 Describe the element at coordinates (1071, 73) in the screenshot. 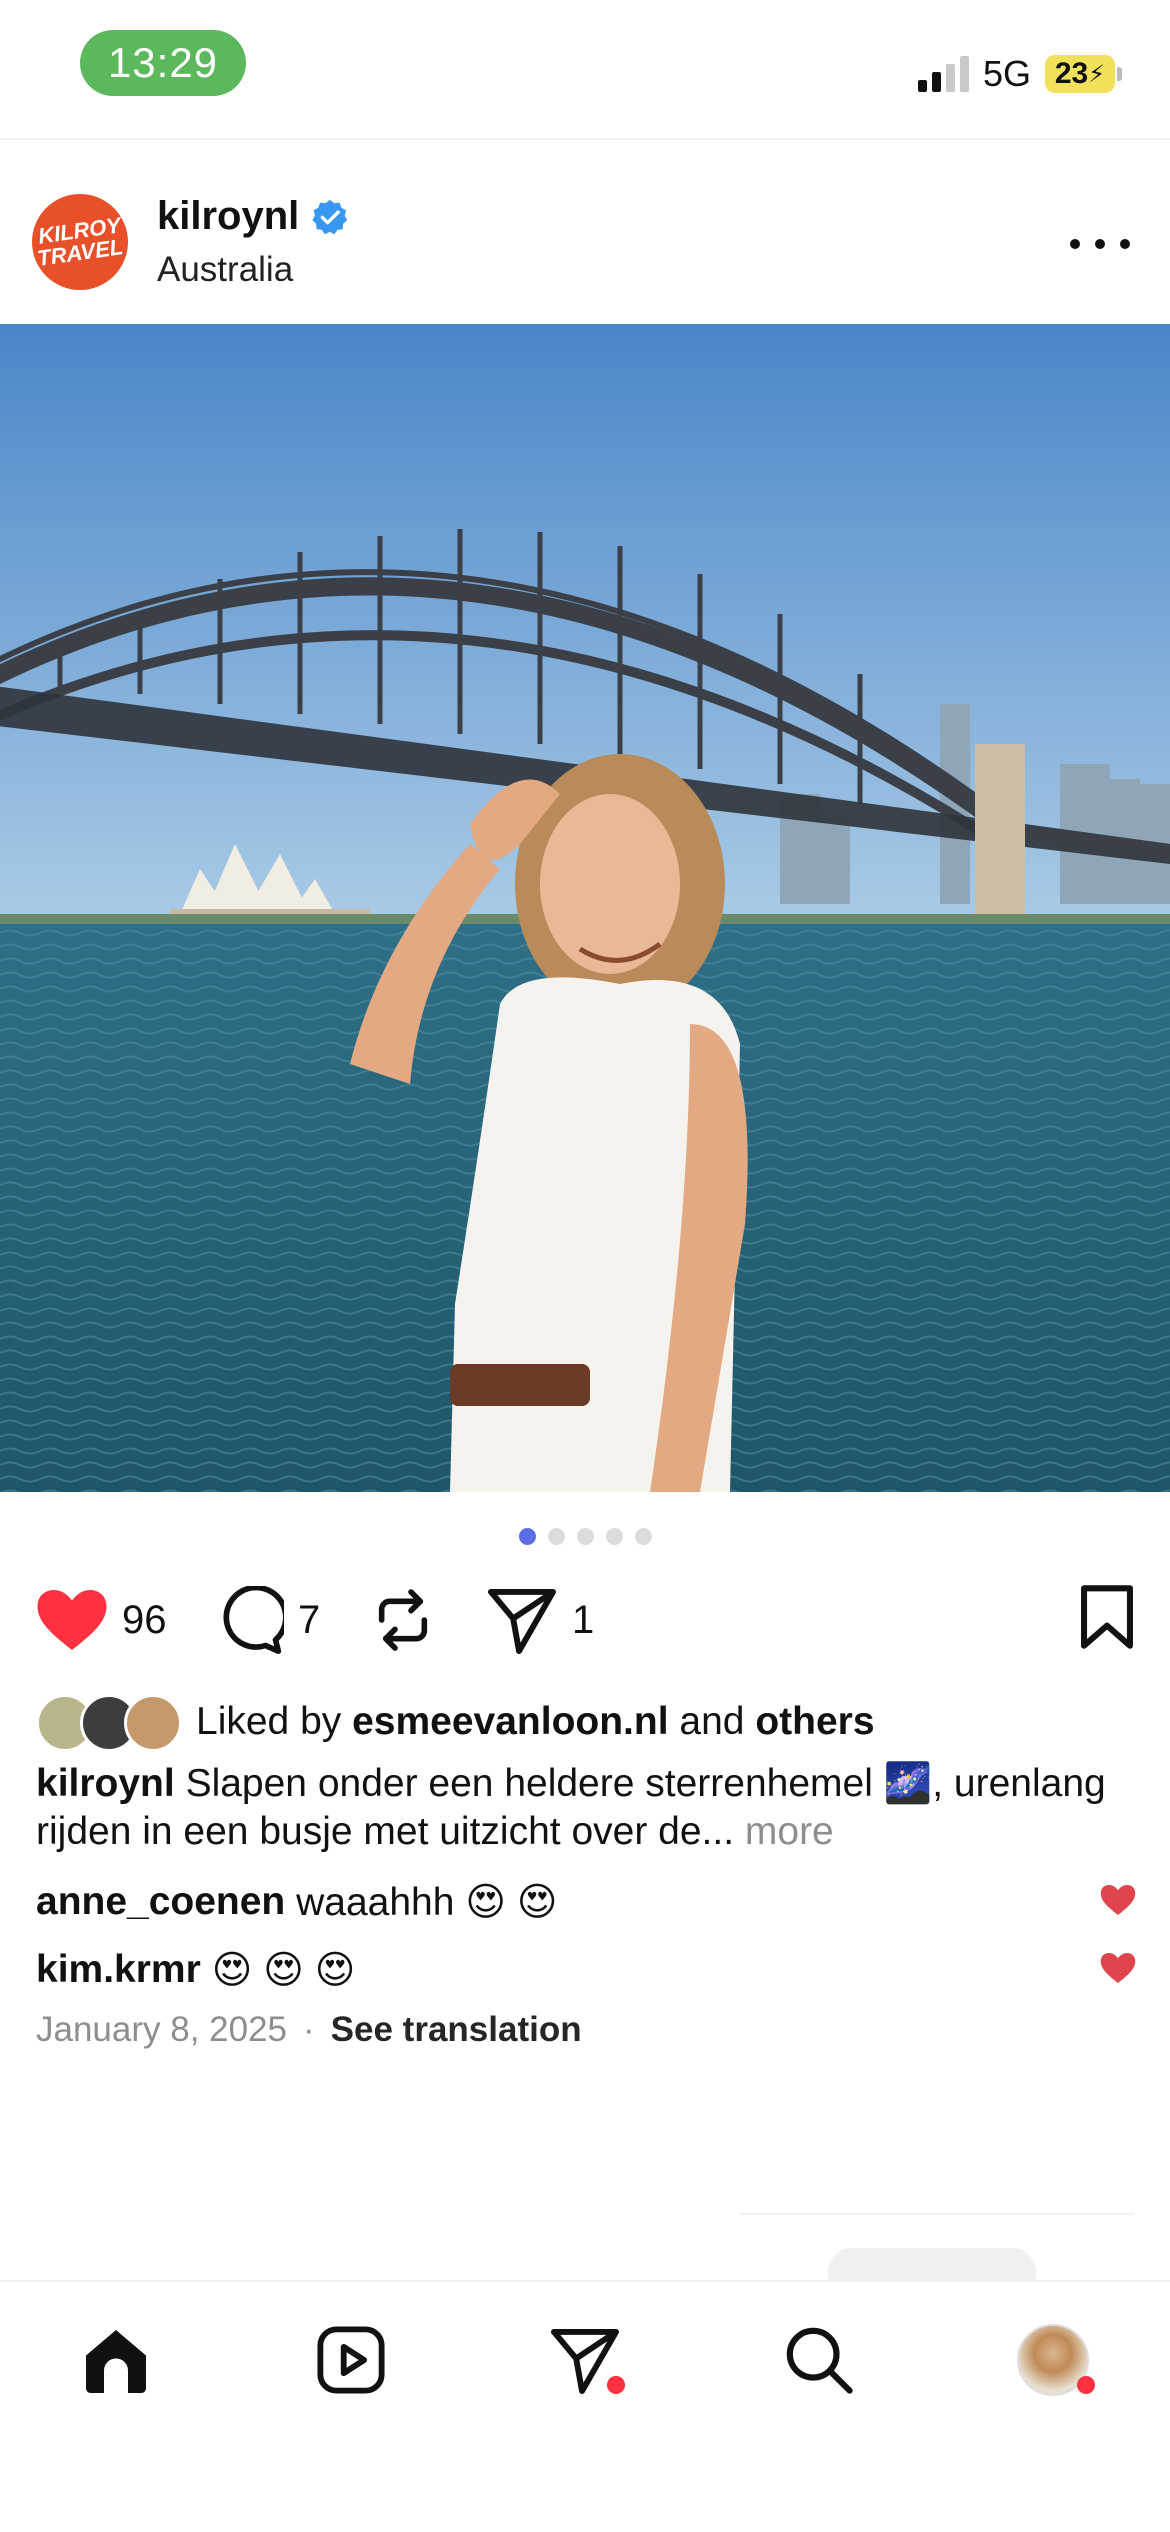

I see `battery-level: 23` at that location.